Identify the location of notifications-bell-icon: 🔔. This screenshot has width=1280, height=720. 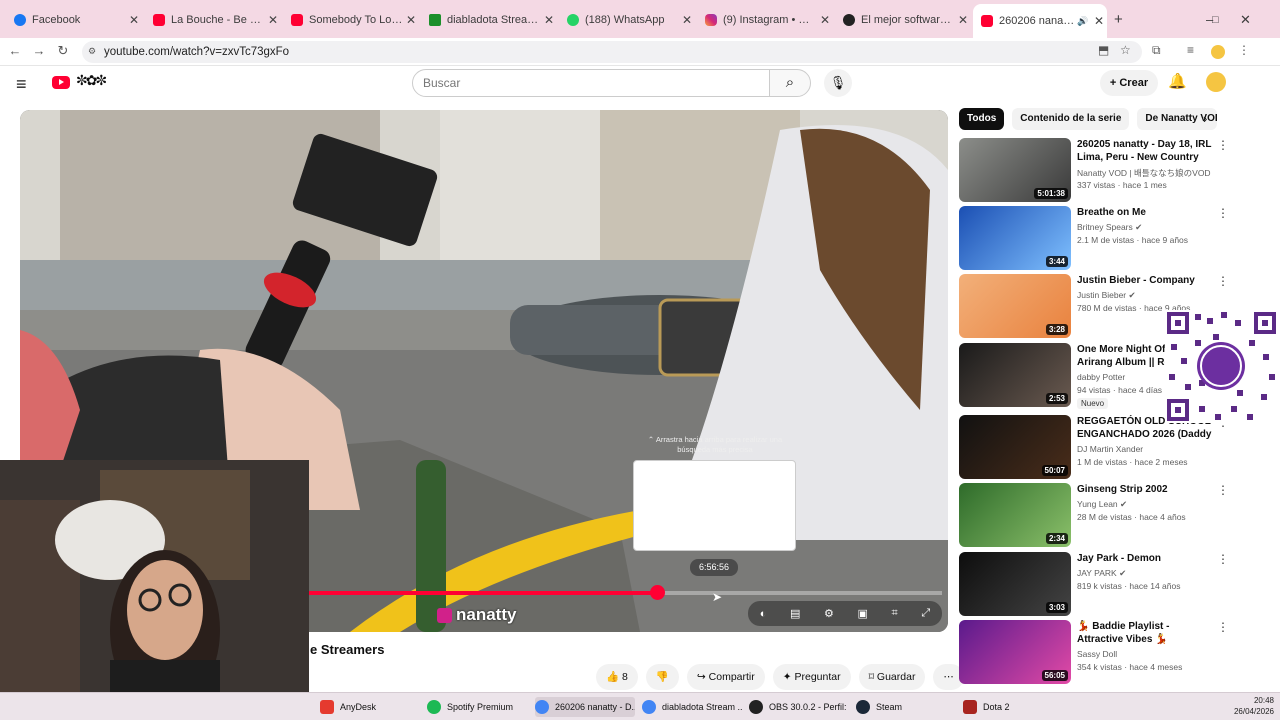
(1177, 81).